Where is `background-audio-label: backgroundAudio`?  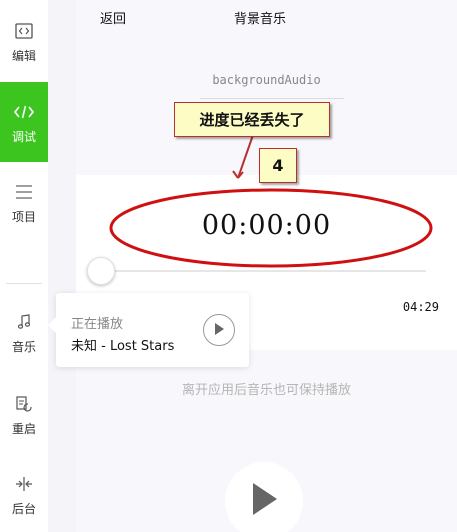 background-audio-label: backgroundAudio is located at coordinates (266, 80).